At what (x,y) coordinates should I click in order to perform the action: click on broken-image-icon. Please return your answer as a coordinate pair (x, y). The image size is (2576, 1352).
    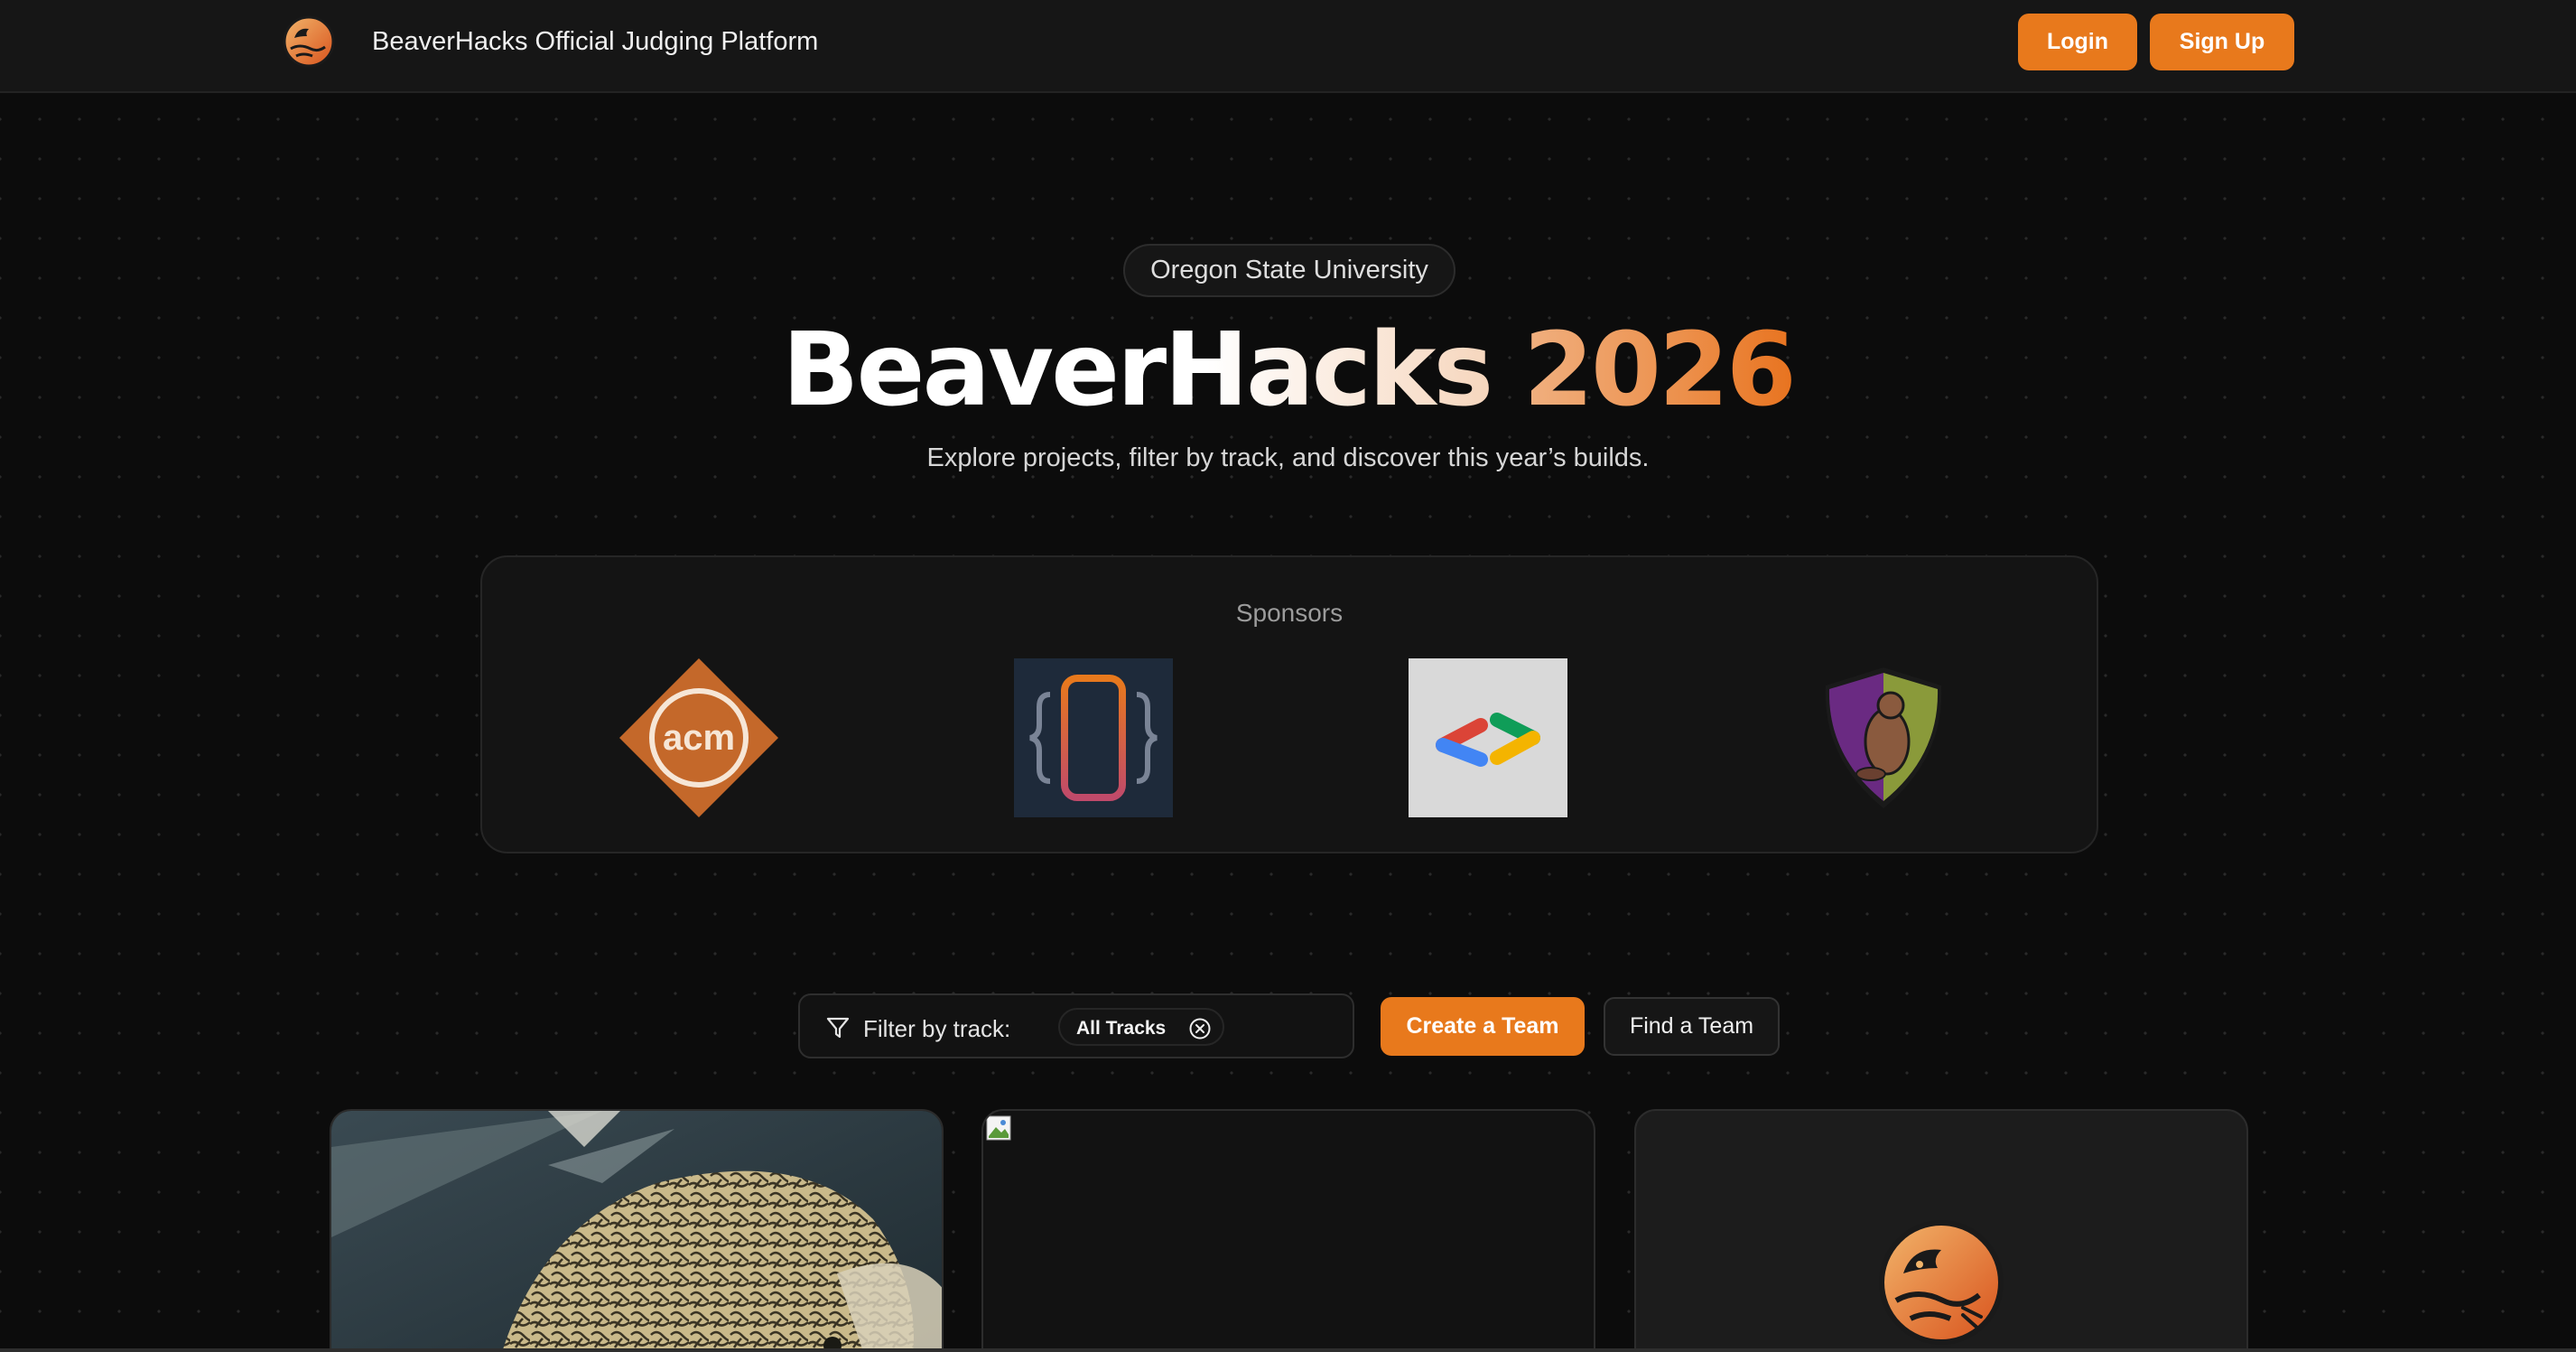
    Looking at the image, I should click on (998, 1128).